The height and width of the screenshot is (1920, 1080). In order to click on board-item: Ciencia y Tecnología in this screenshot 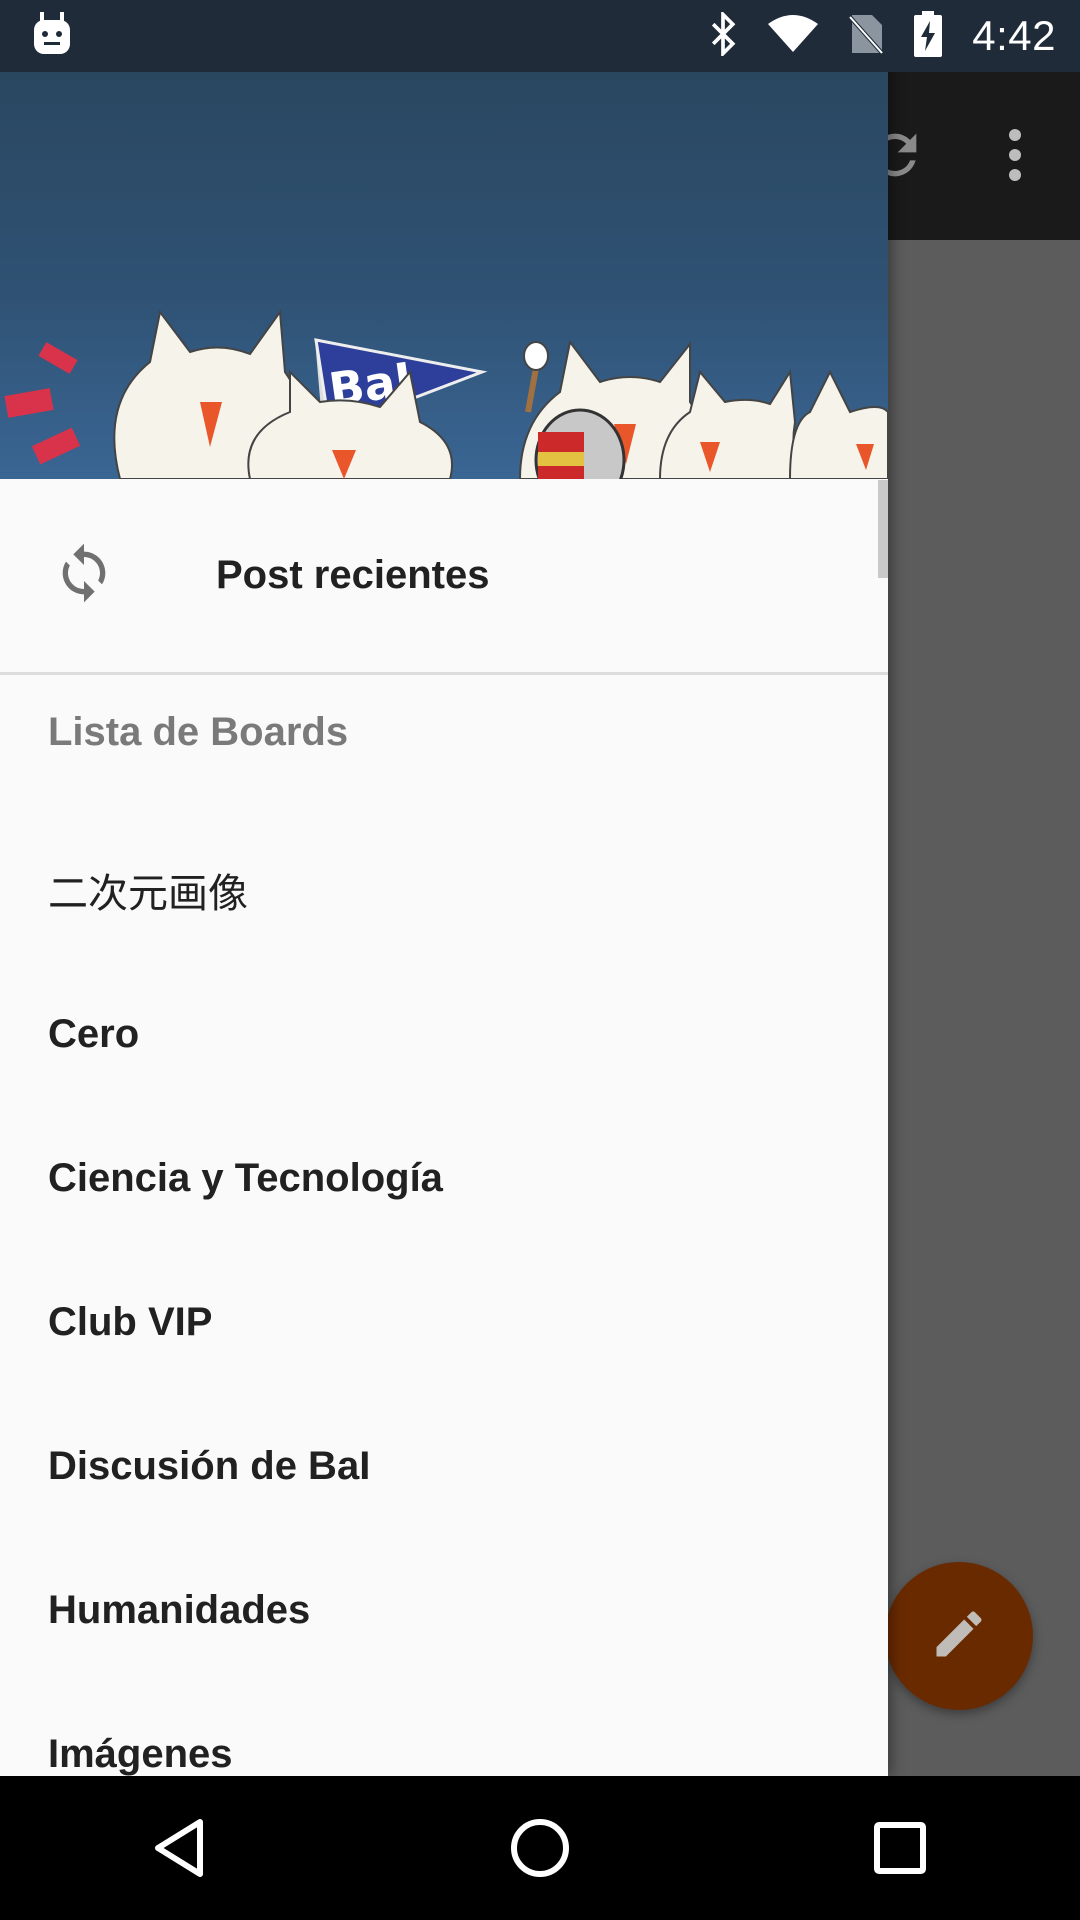, I will do `click(444, 1178)`.